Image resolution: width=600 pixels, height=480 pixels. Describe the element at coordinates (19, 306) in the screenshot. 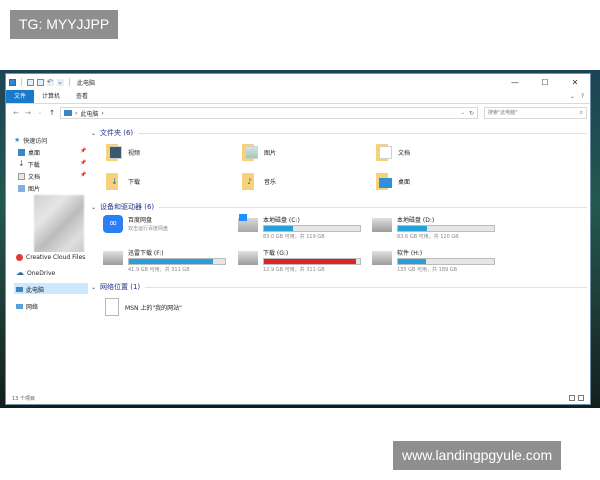

I see `network-icon` at that location.